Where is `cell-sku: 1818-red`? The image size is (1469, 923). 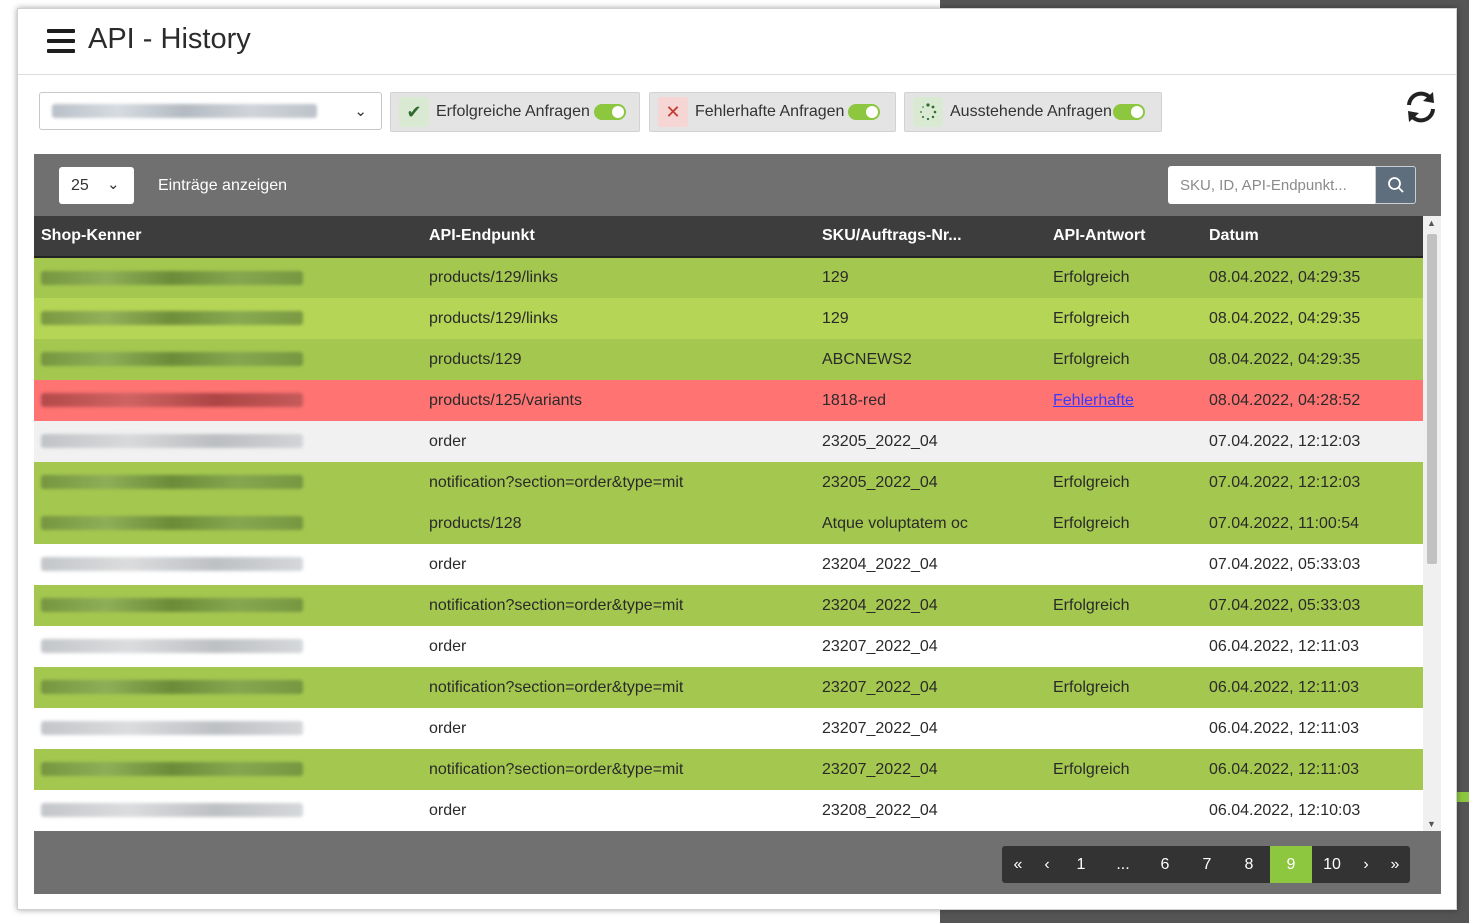 cell-sku: 1818-red is located at coordinates (930, 400).